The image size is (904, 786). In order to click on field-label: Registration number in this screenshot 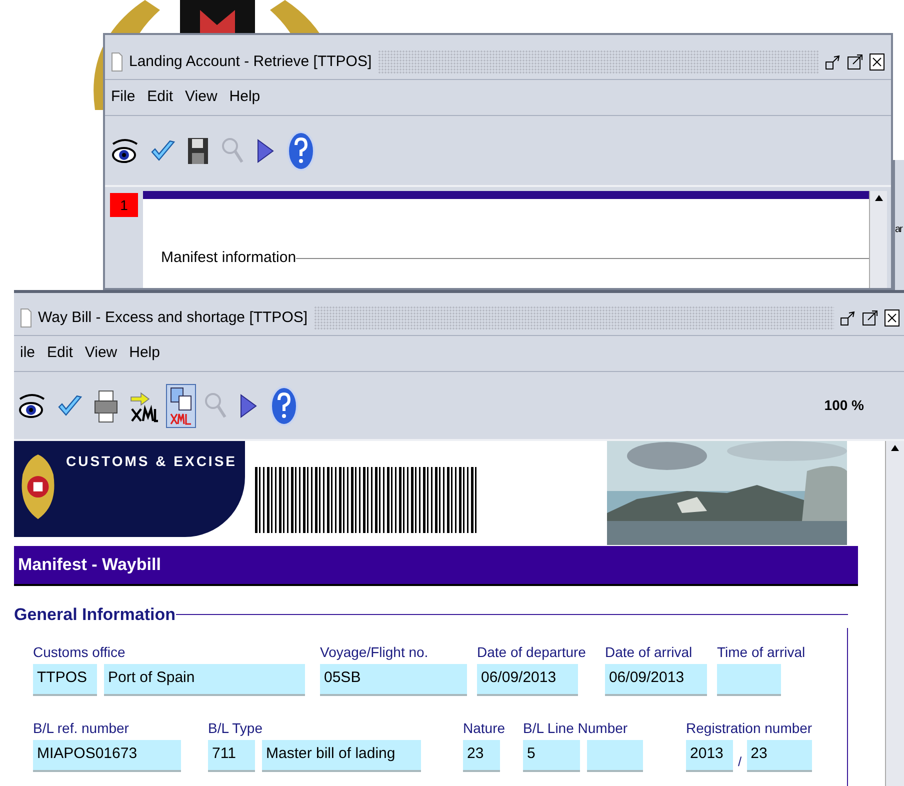, I will do `click(749, 727)`.